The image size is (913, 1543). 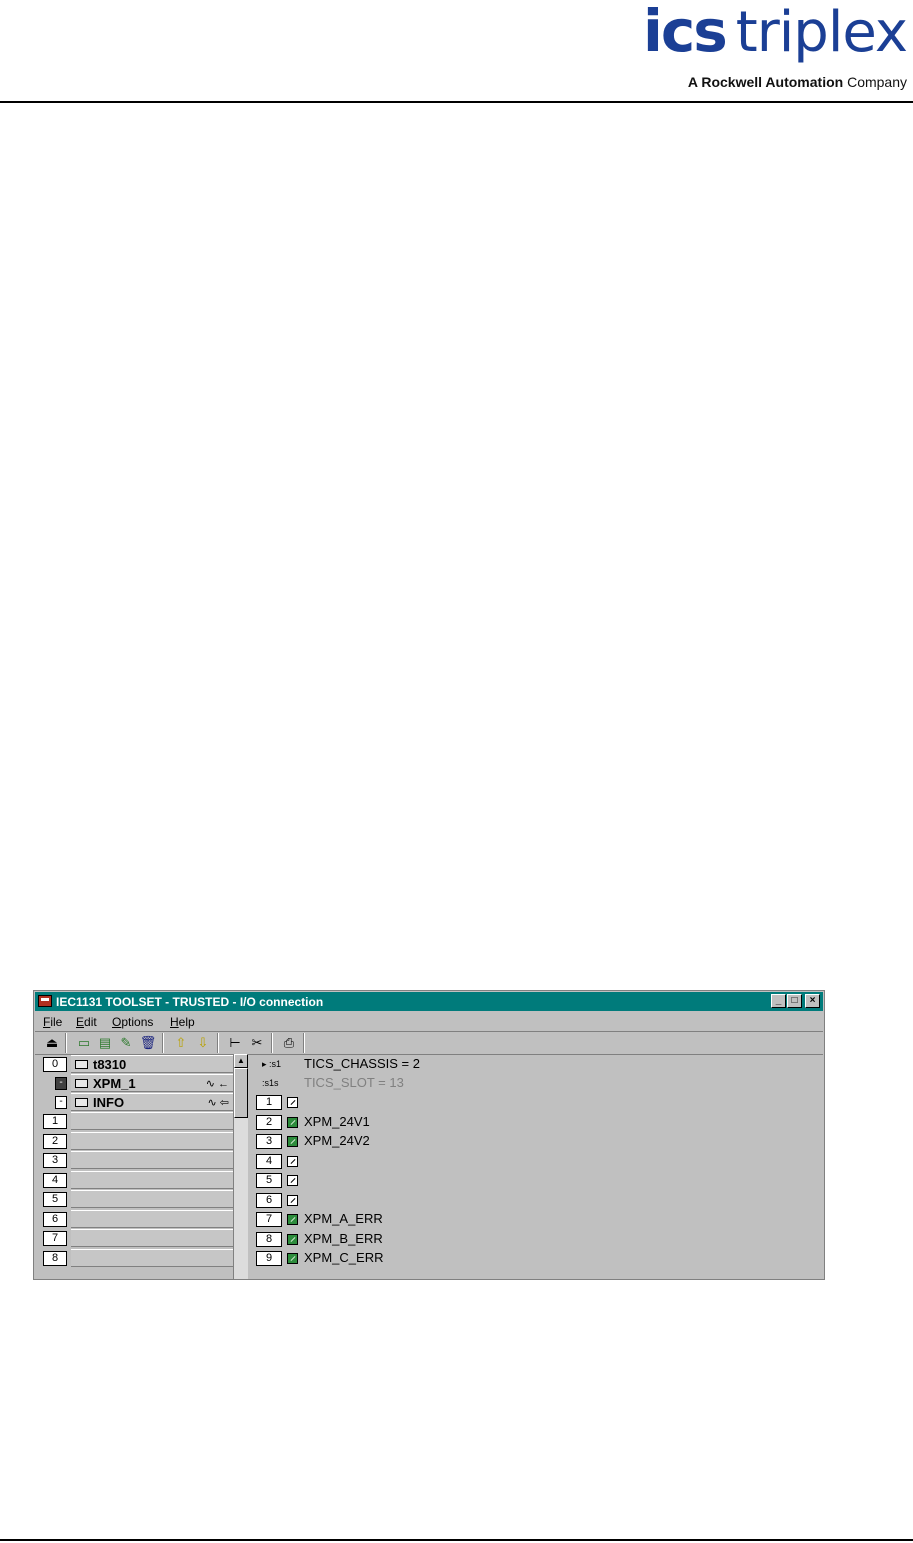 I want to click on channel-number: 4, so click(x=269, y=1161).